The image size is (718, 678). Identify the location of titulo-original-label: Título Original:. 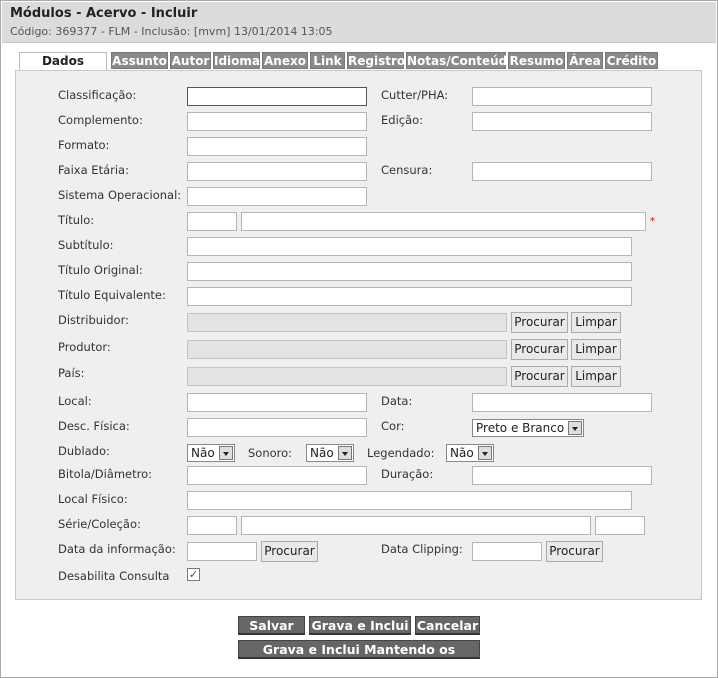
(100, 270).